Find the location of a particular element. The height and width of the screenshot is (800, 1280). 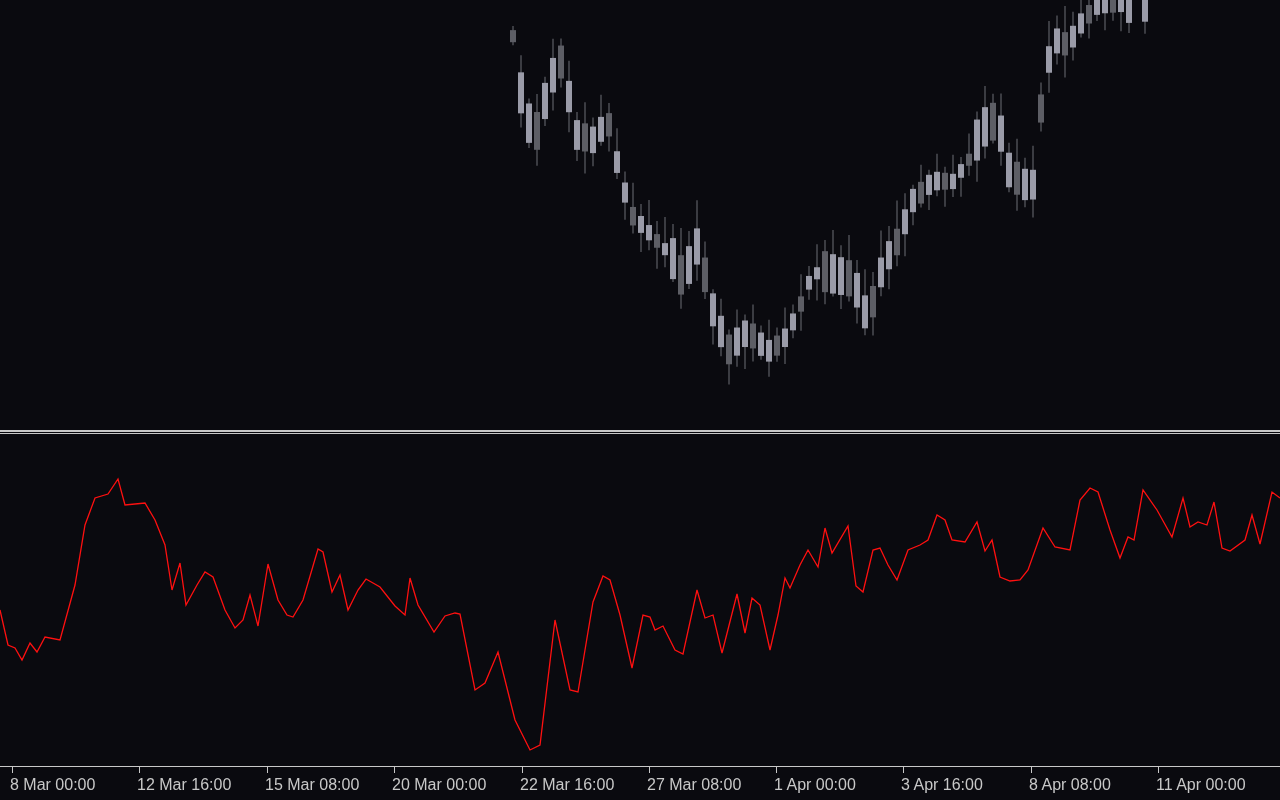

axis-label: 8 Apr 08:00 is located at coordinates (1070, 785).